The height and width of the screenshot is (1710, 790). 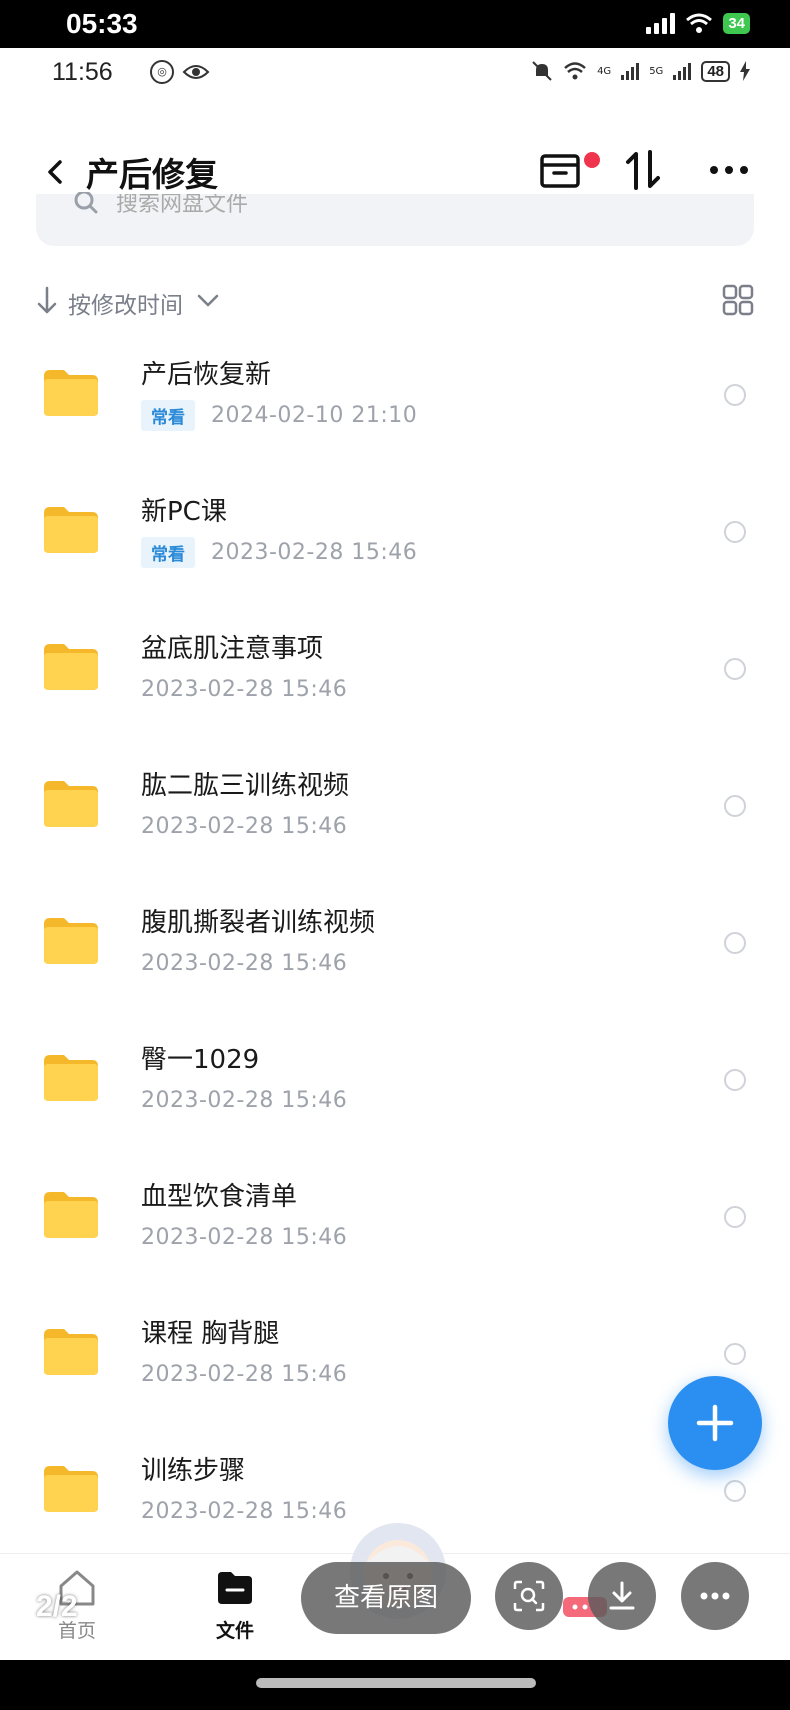 I want to click on recycle-bin-icon, so click(x=560, y=170).